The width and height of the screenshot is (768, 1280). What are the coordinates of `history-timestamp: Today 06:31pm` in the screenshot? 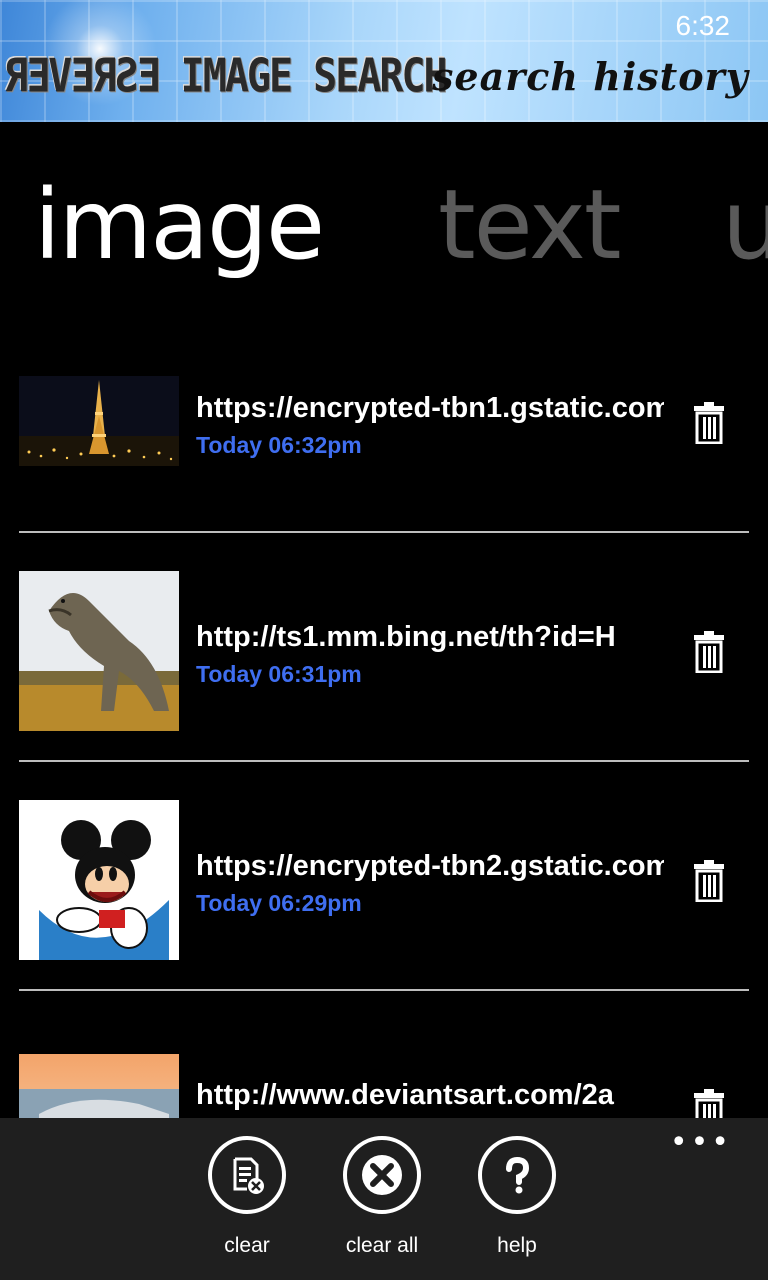 It's located at (279, 674).